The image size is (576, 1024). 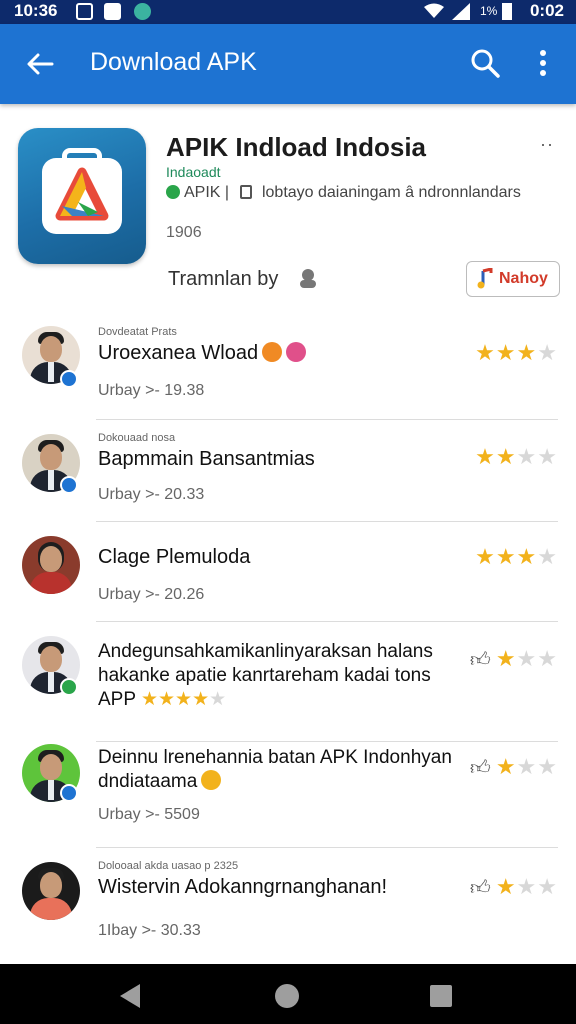 I want to click on nav-back-icon, so click(x=130, y=996).